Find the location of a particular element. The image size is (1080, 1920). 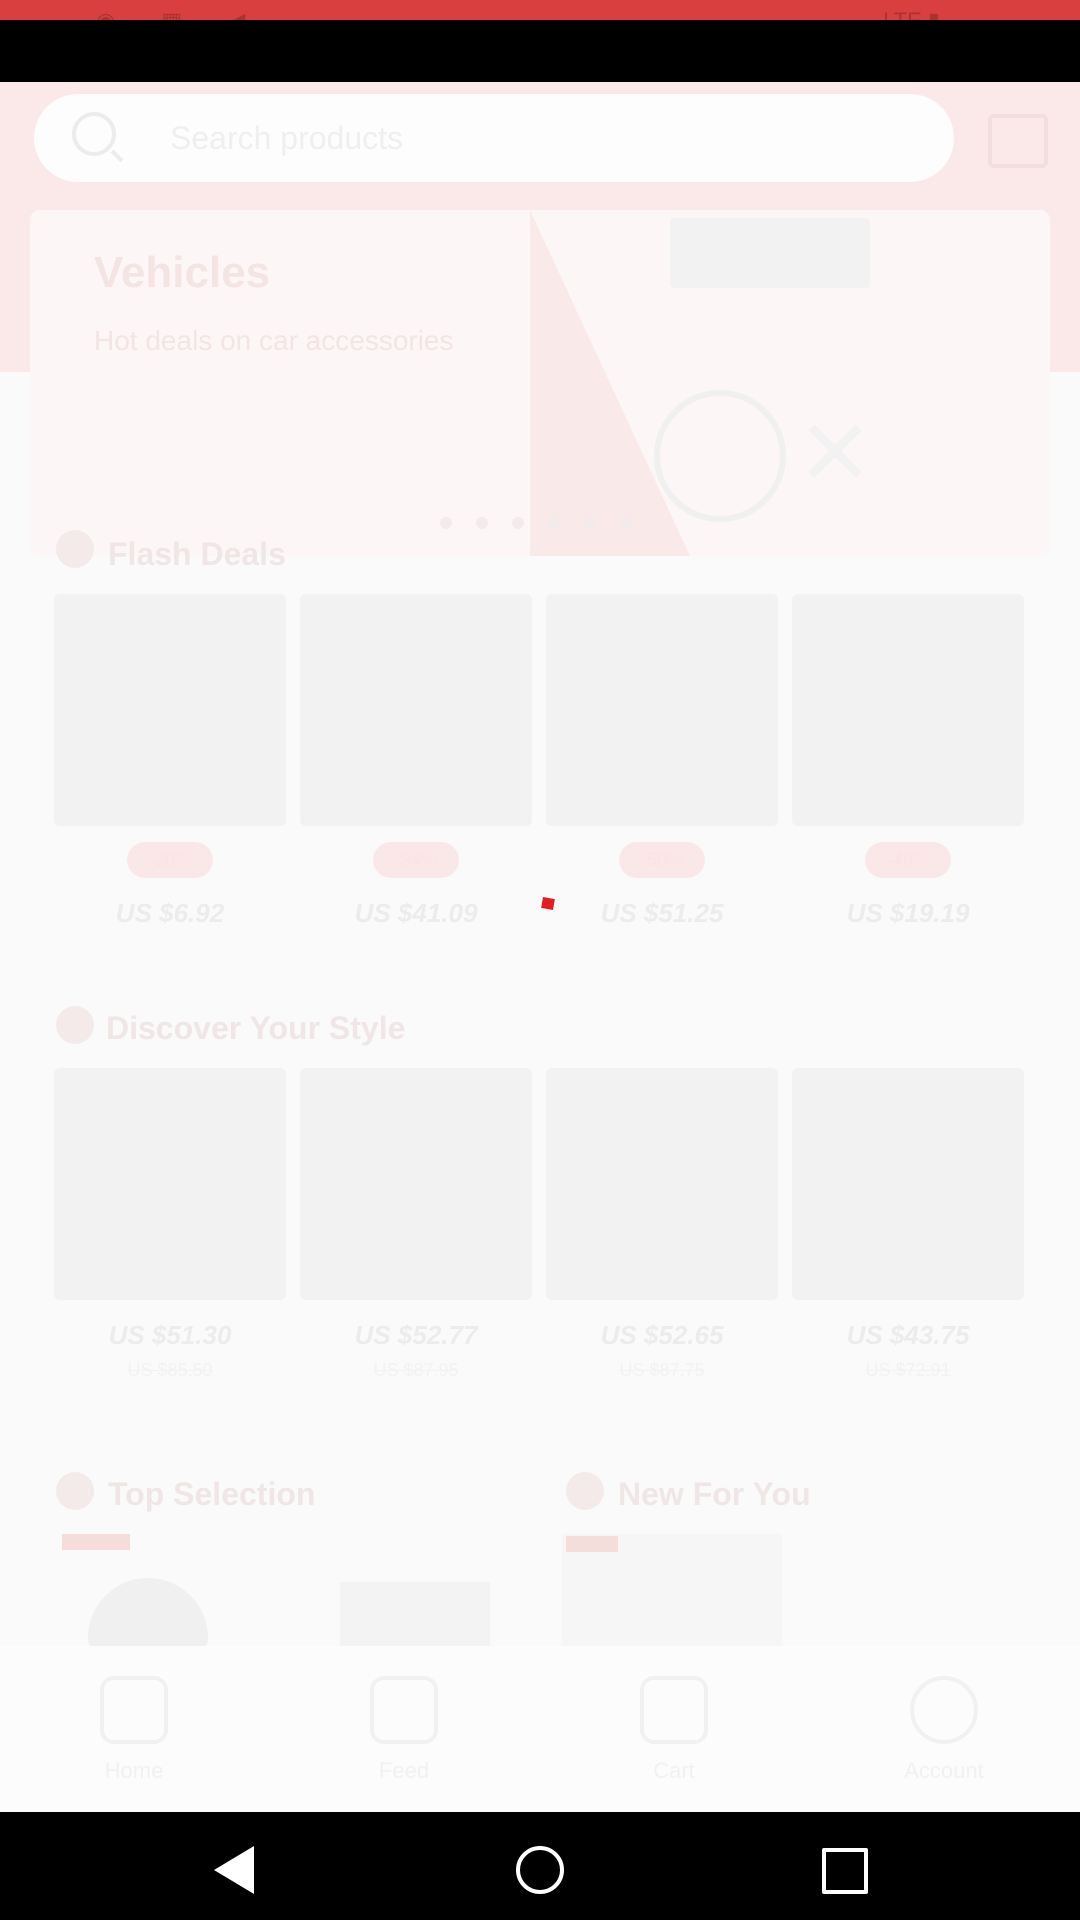

cart-icon is located at coordinates (674, 1710).